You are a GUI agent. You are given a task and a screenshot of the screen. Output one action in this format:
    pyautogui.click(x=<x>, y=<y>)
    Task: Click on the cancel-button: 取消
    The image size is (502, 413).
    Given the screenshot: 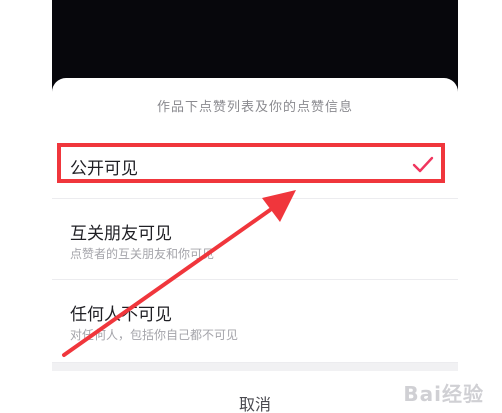 What is the action you would take?
    pyautogui.click(x=255, y=392)
    